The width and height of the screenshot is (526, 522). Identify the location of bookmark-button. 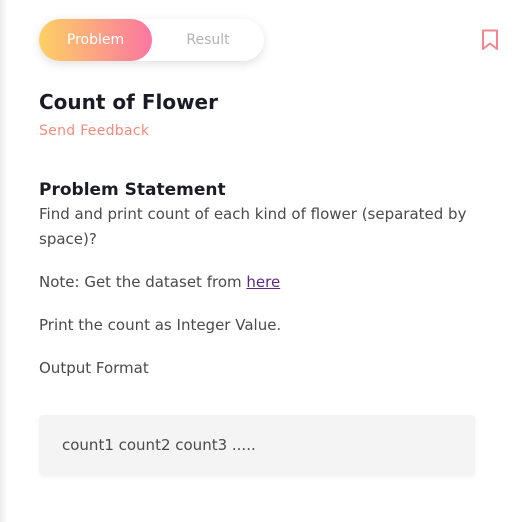
(490, 40).